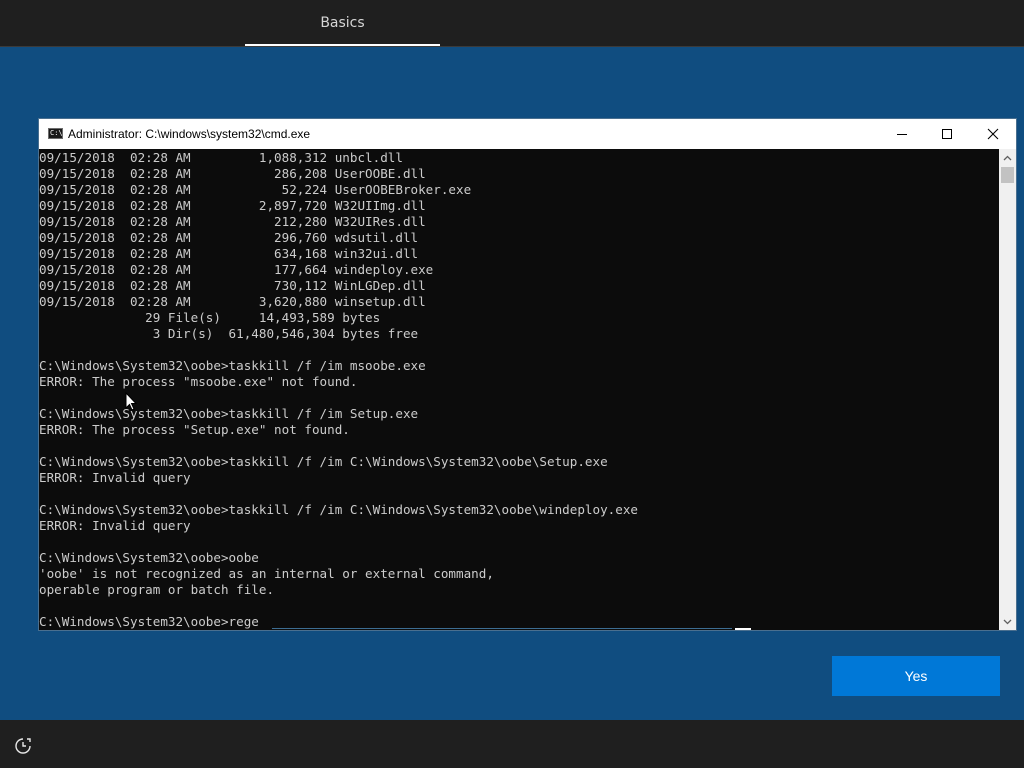 Image resolution: width=1024 pixels, height=768 pixels. What do you see at coordinates (149, 621) in the screenshot?
I see `console-line: C:\Windows\System32\oobe>rege` at bounding box center [149, 621].